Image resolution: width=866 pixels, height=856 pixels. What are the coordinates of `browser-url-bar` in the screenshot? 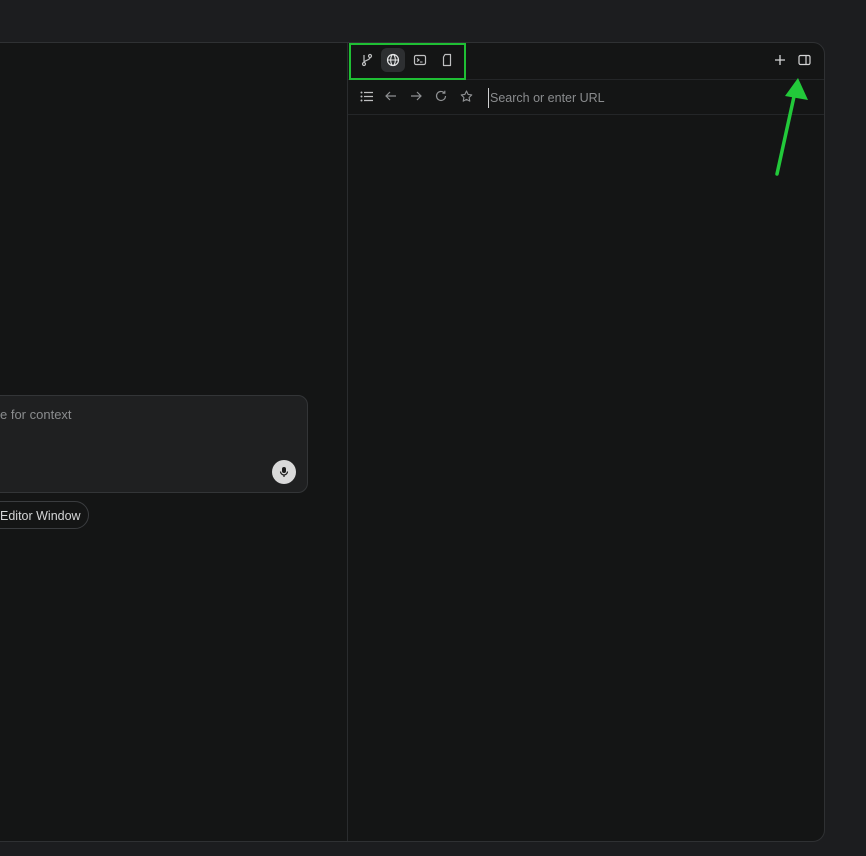 It's located at (586, 97).